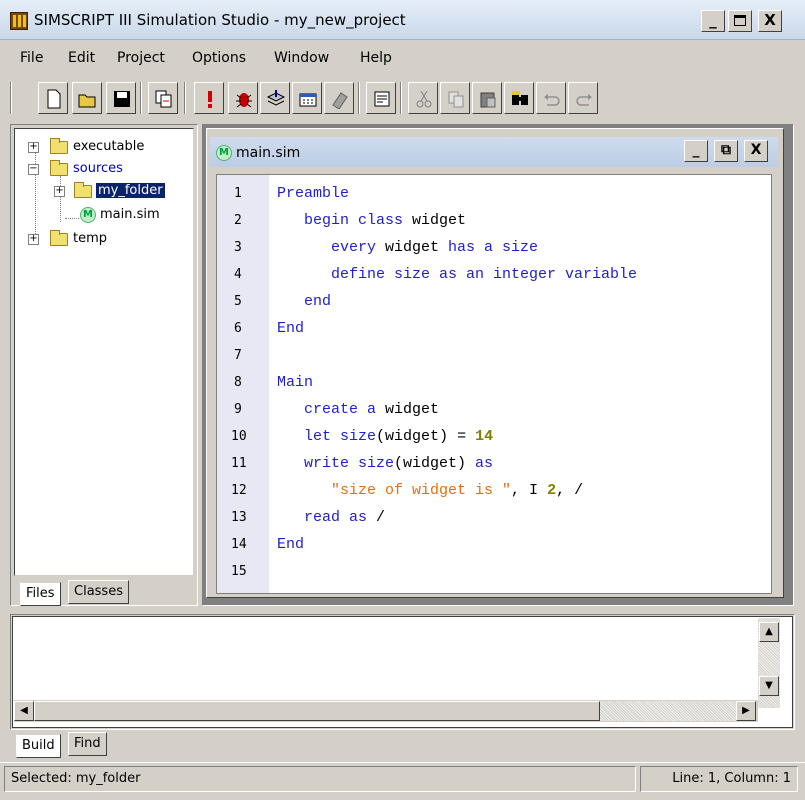 Image resolution: width=805 pixels, height=800 pixels. What do you see at coordinates (87, 101) in the screenshot?
I see `open-folder-icon` at bounding box center [87, 101].